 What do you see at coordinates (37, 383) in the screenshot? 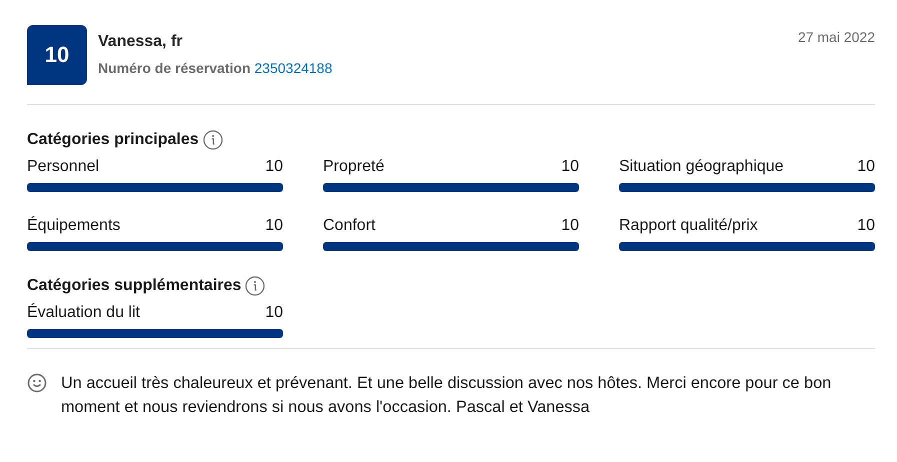
I see `smiley-icon` at bounding box center [37, 383].